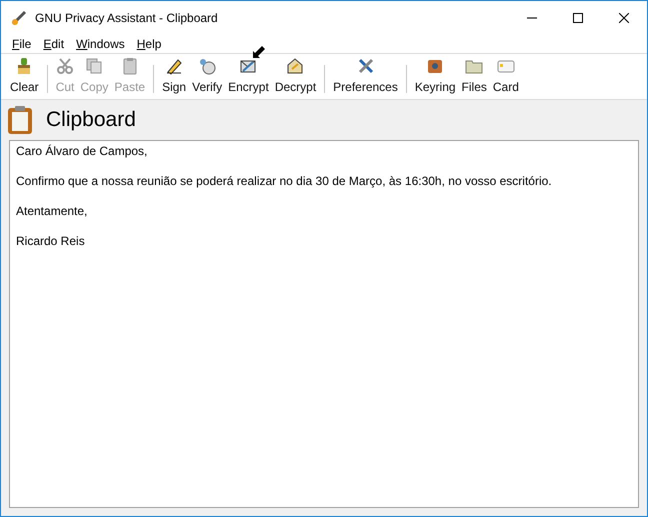 Image resolution: width=648 pixels, height=517 pixels. I want to click on text-paragraph: Ricardo Reis, so click(51, 241).